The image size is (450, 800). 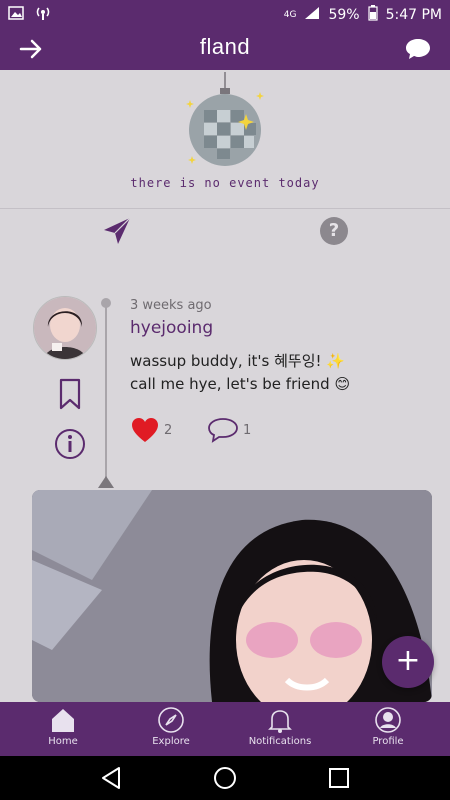 What do you see at coordinates (117, 231) in the screenshot?
I see `paper-plane-icon` at bounding box center [117, 231].